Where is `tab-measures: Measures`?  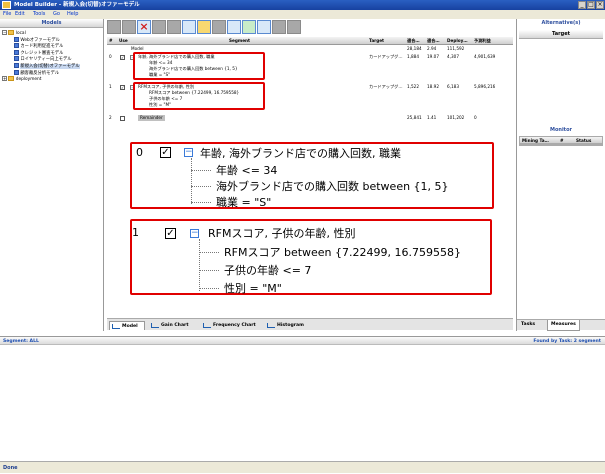
tab-measures: Measures is located at coordinates (563, 325).